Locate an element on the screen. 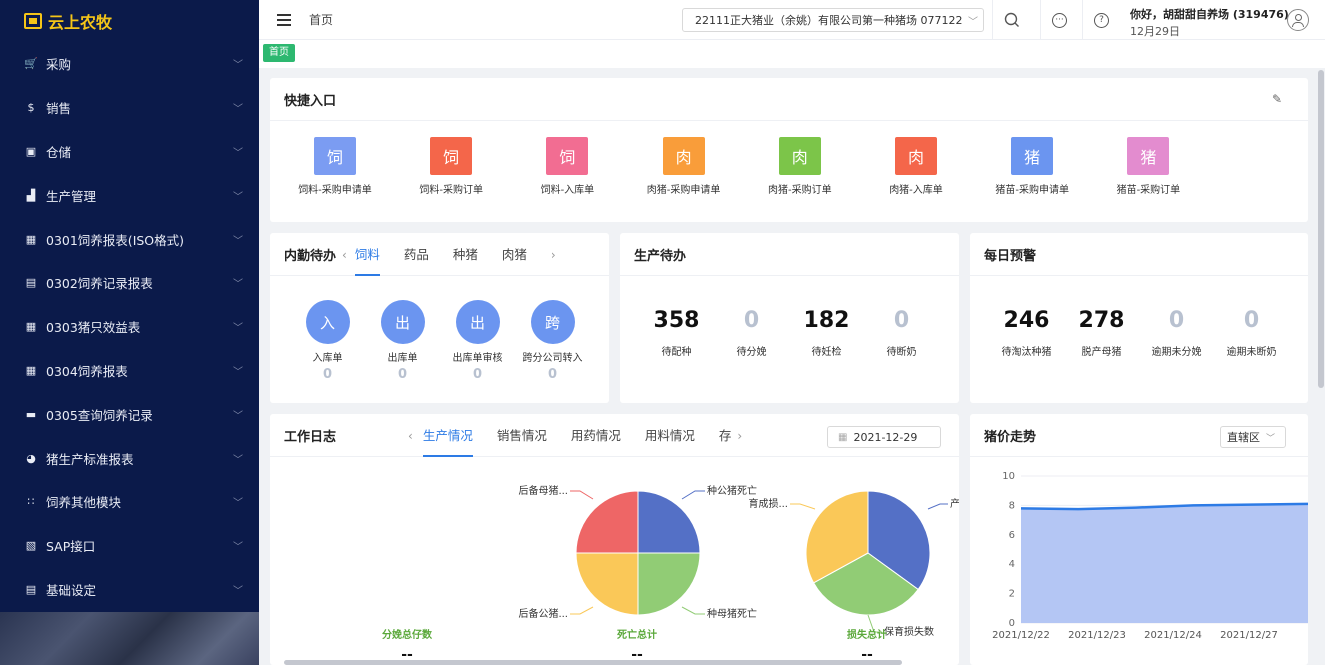 This screenshot has height=665, width=1325. stat-item: 246 待淘汰种猪 is located at coordinates (1026, 333).